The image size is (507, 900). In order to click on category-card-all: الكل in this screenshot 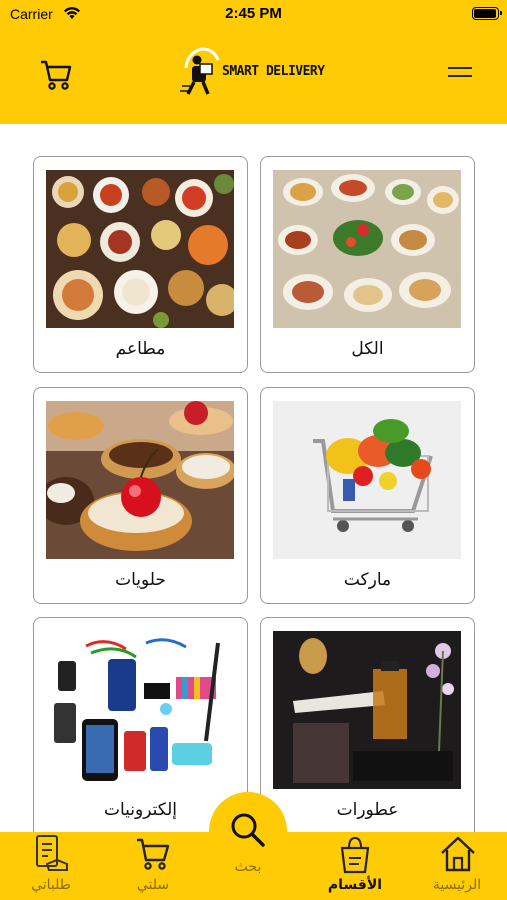, I will do `click(367, 264)`.